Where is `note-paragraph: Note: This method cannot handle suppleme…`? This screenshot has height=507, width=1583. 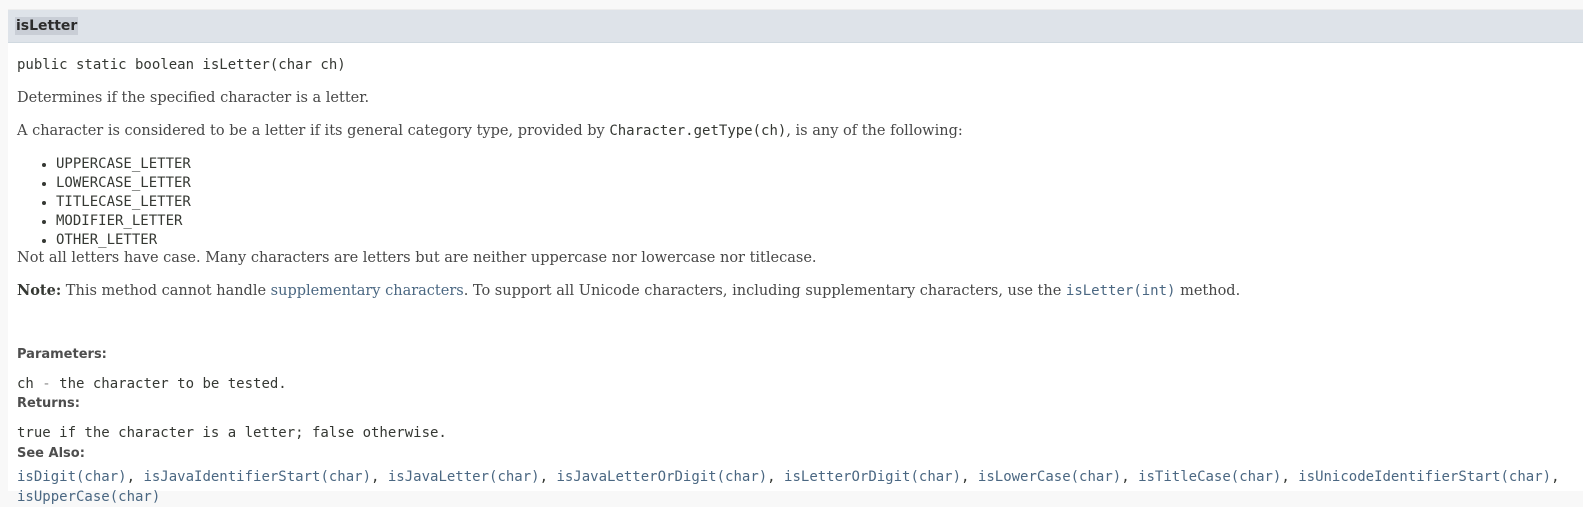
note-paragraph: Note: This method cannot handle suppleme… is located at coordinates (628, 290).